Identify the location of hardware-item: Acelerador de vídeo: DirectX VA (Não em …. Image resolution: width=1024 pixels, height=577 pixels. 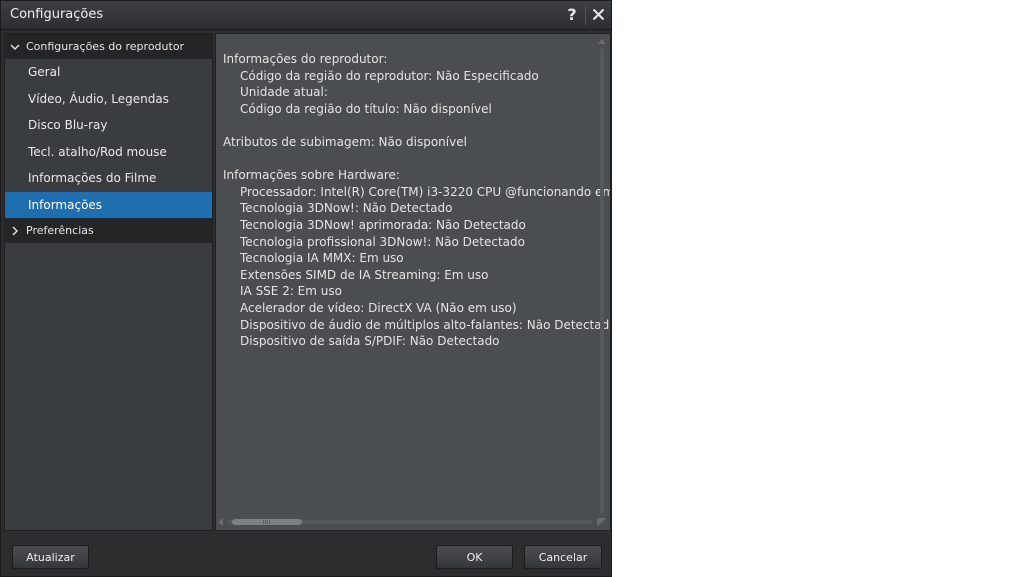
(378, 307).